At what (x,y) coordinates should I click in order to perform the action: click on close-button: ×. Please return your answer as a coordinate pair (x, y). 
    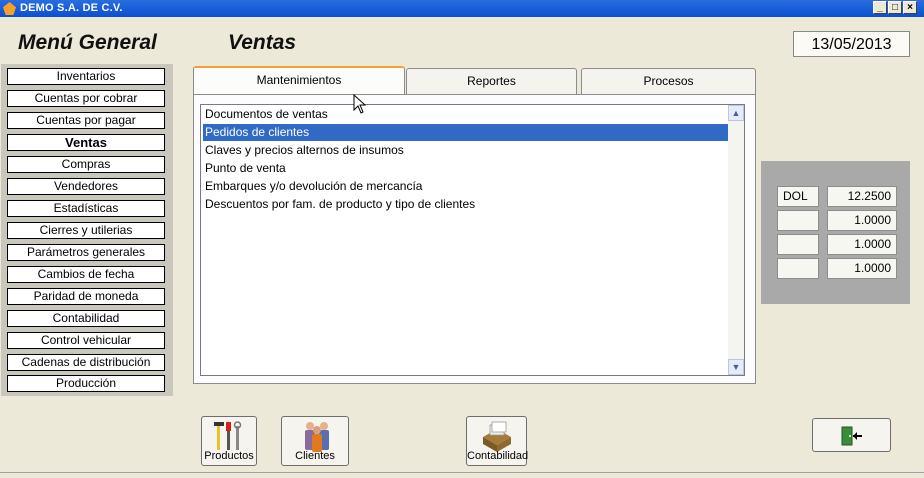
    Looking at the image, I should click on (910, 7).